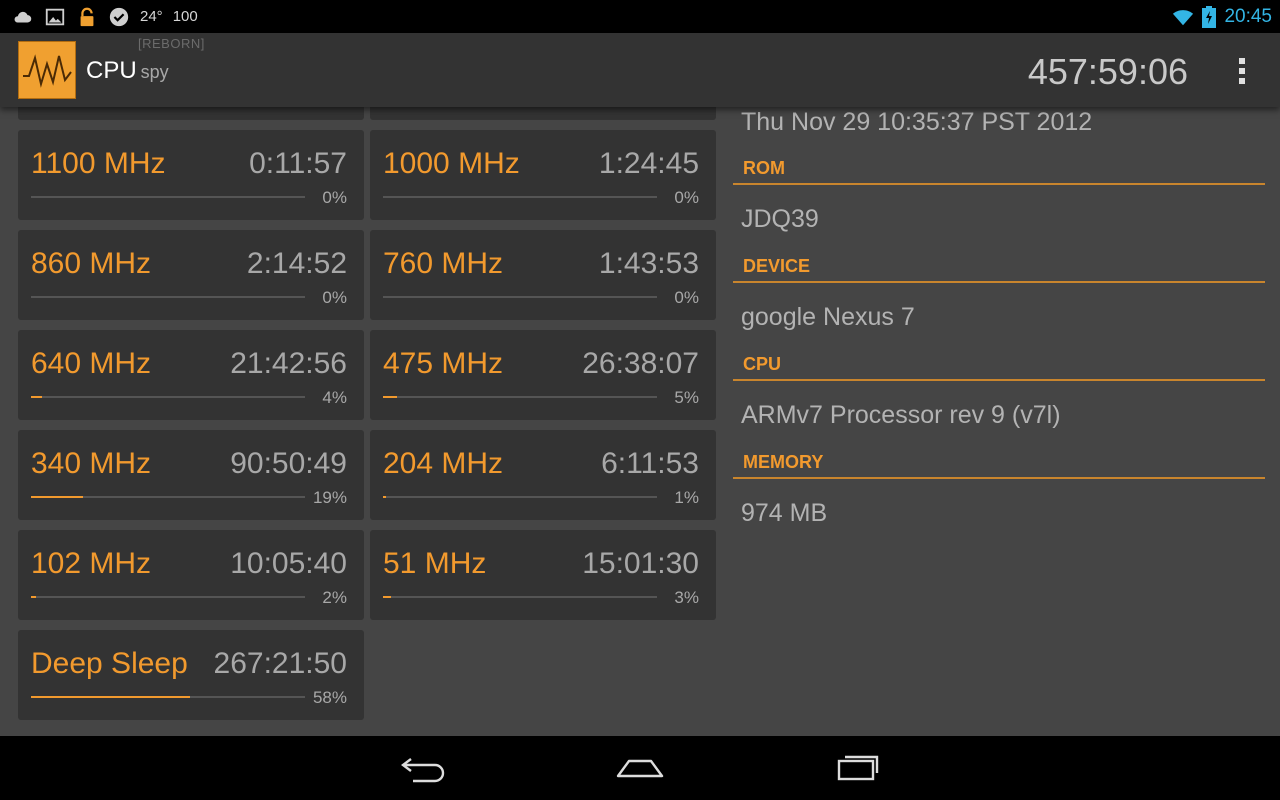  Describe the element at coordinates (856, 768) in the screenshot. I see `recent-apps-icon` at that location.